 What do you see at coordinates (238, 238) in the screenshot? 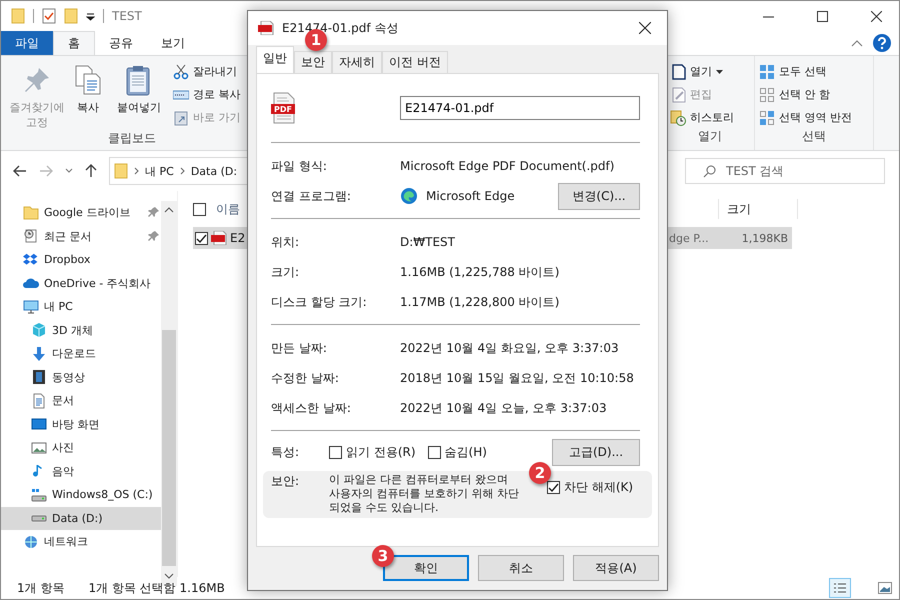
I see `file-name: E2` at bounding box center [238, 238].